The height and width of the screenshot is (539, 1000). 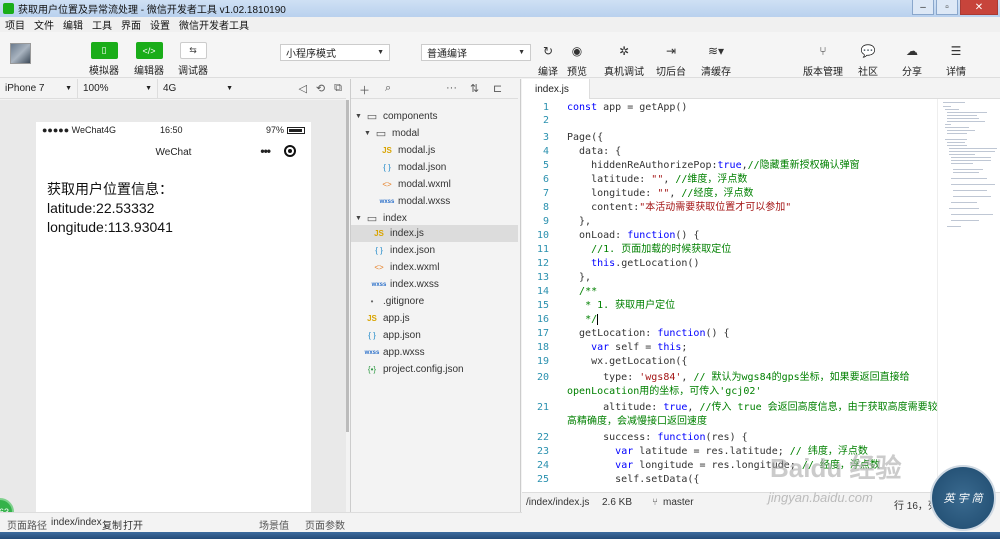 I want to click on file-tree-toolbar: ＋ ⌕ ··· ⇅ ⊏, so click(x=434, y=89).